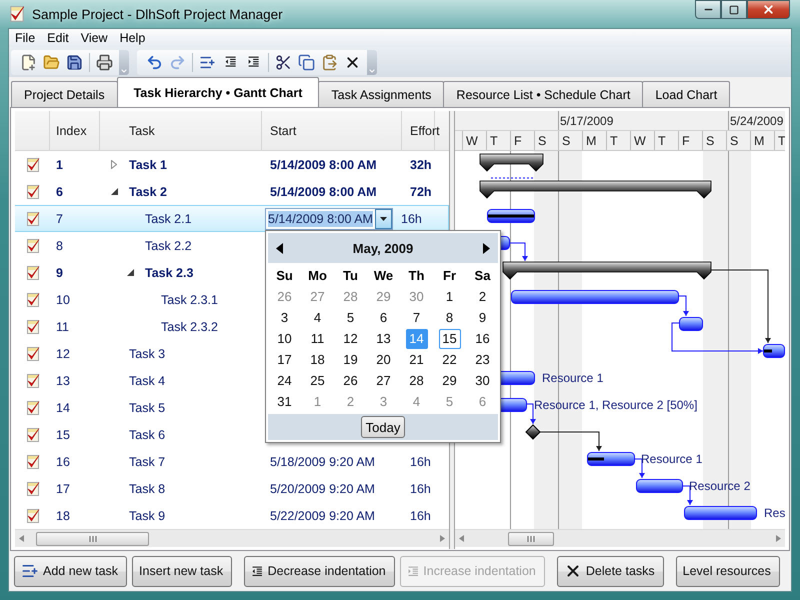 The width and height of the screenshot is (800, 600). Describe the element at coordinates (317, 275) in the screenshot. I see `weekday-name: Mo` at that location.